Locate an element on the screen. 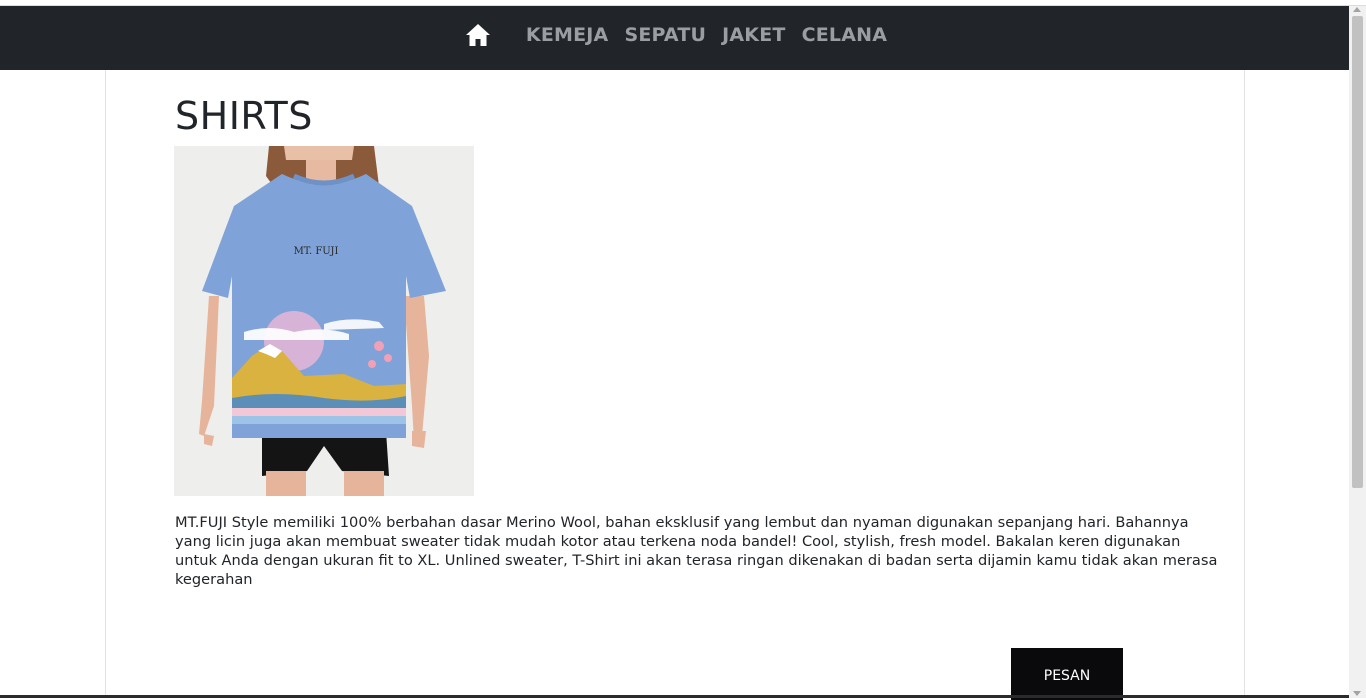 The height and width of the screenshot is (700, 1366). tshirt-illustration: MT. FUJI is located at coordinates (324, 321).